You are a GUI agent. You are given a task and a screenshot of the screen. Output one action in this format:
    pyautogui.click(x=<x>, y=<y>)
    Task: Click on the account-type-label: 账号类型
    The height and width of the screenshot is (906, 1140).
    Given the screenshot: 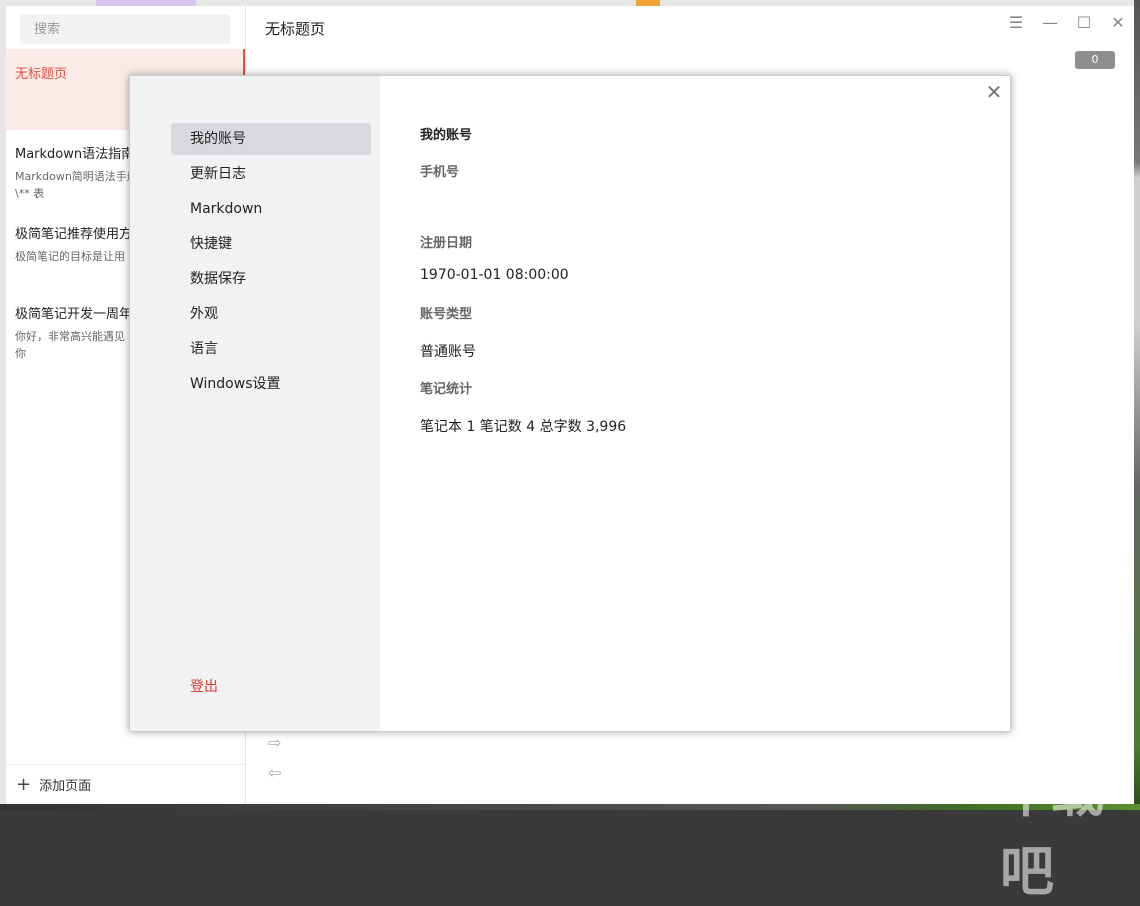 What is the action you would take?
    pyautogui.click(x=446, y=314)
    